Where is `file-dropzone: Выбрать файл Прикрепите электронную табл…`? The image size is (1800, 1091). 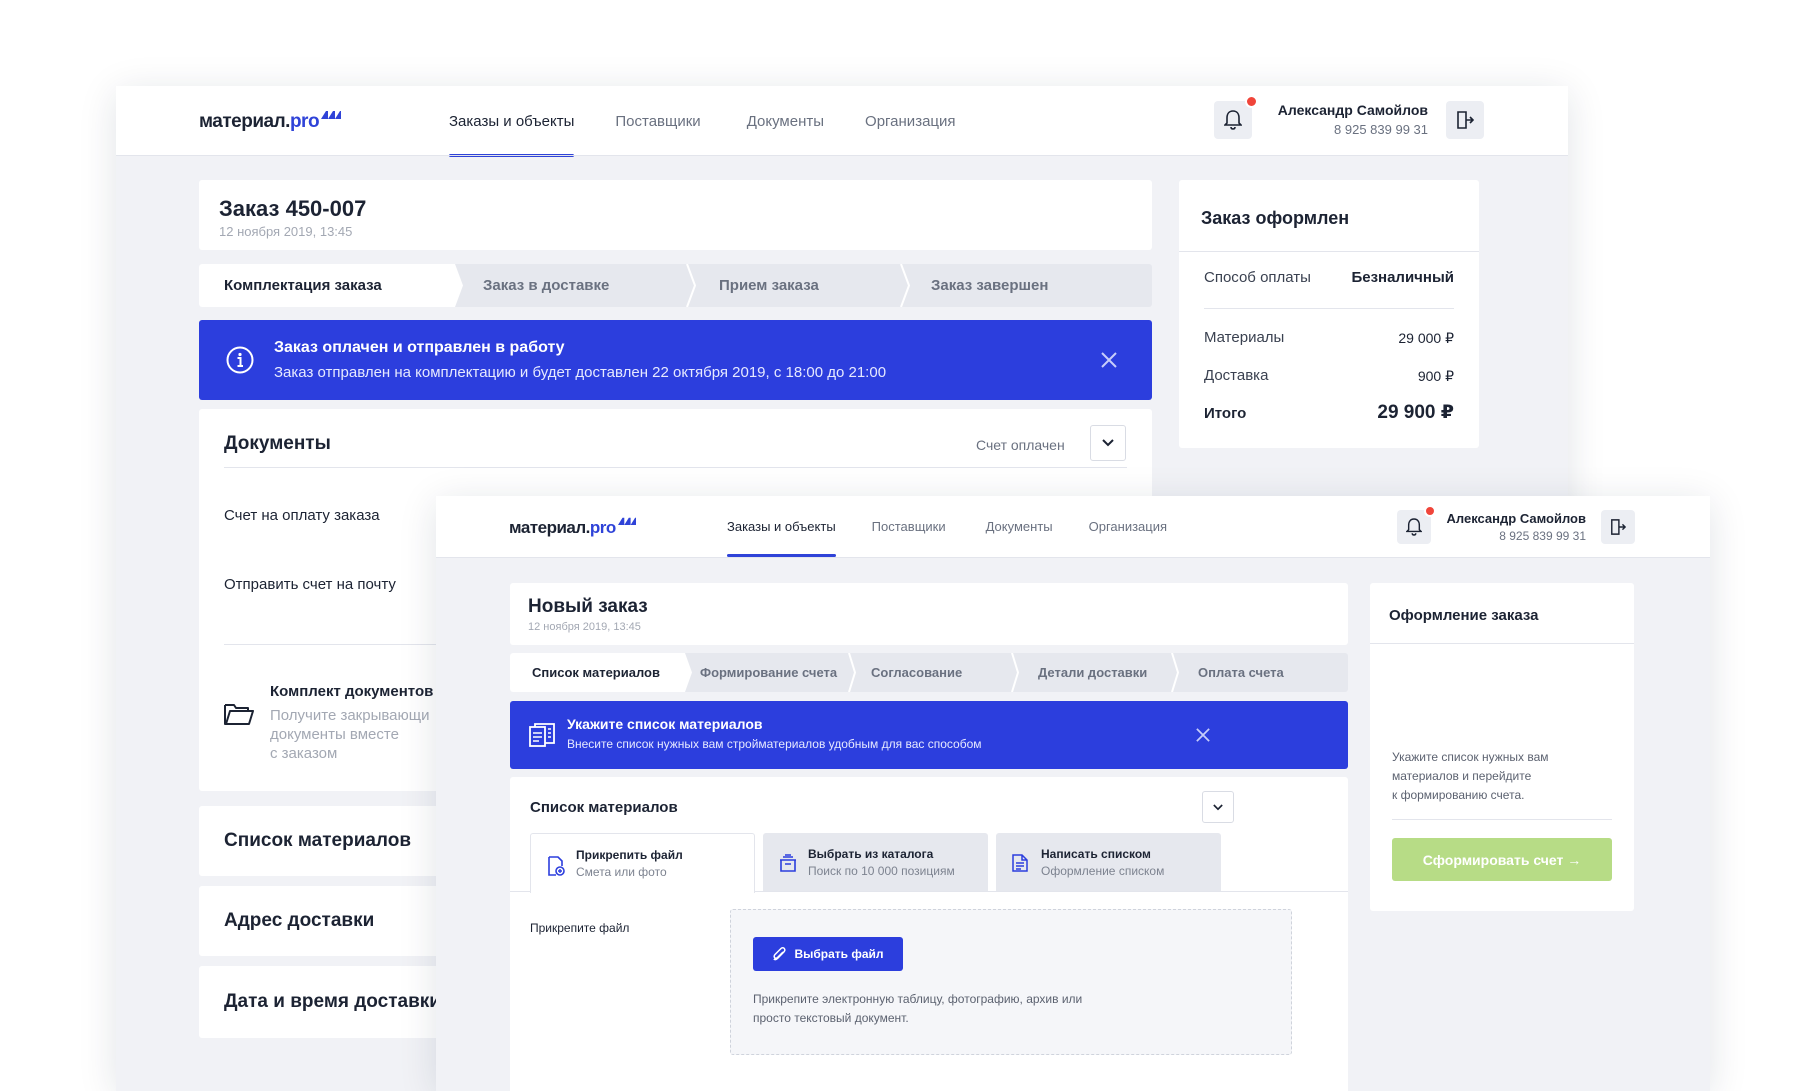 file-dropzone: Выбрать файл Прикрепите электронную табл… is located at coordinates (1011, 982).